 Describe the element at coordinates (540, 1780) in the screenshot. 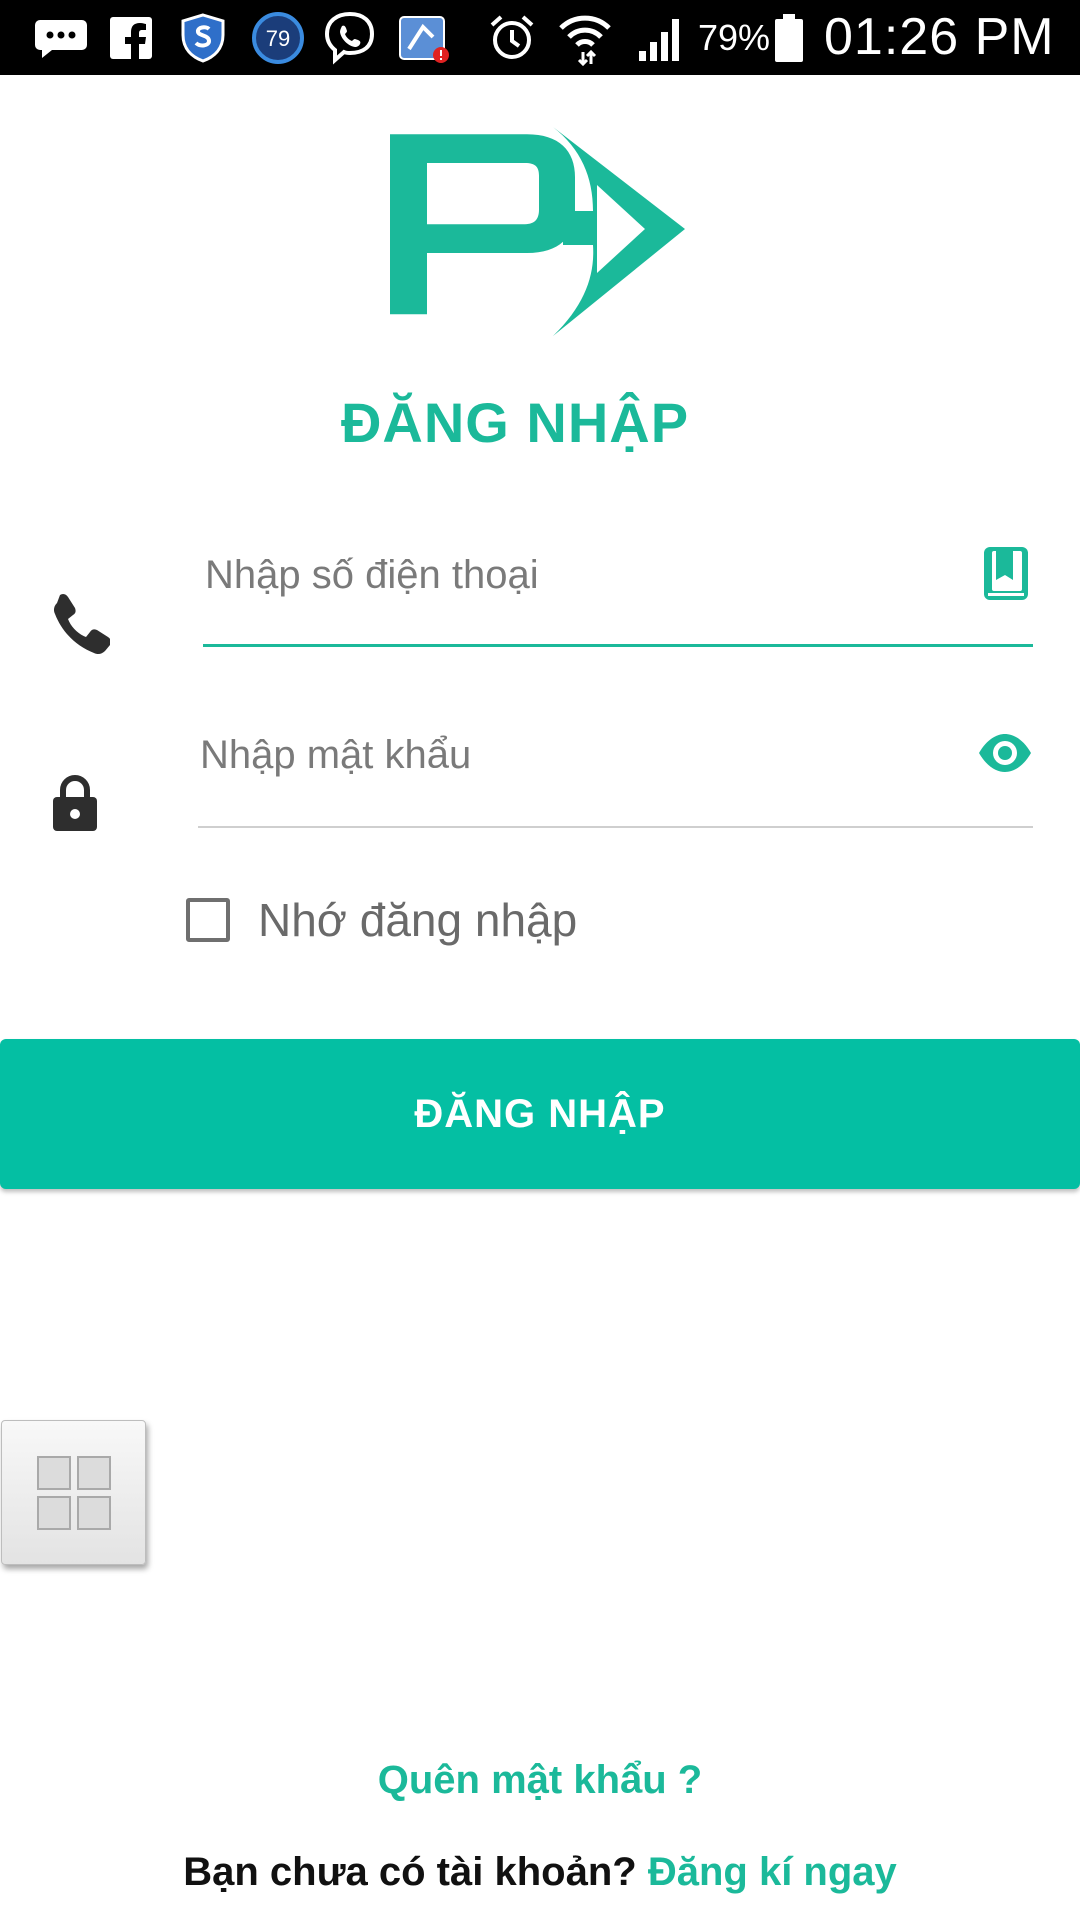

I see `forgot-password-link: Quên mật khẩu ?` at that location.